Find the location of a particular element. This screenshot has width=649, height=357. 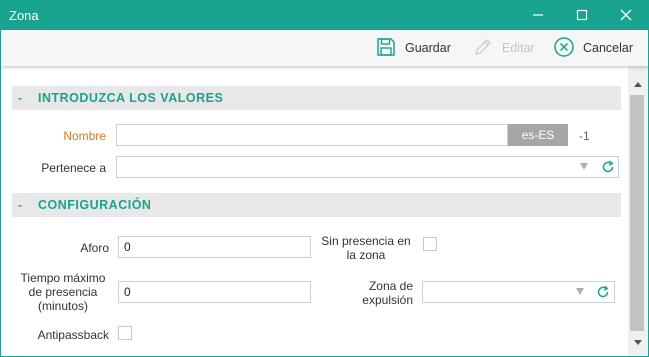

pencil-icon is located at coordinates (483, 48).